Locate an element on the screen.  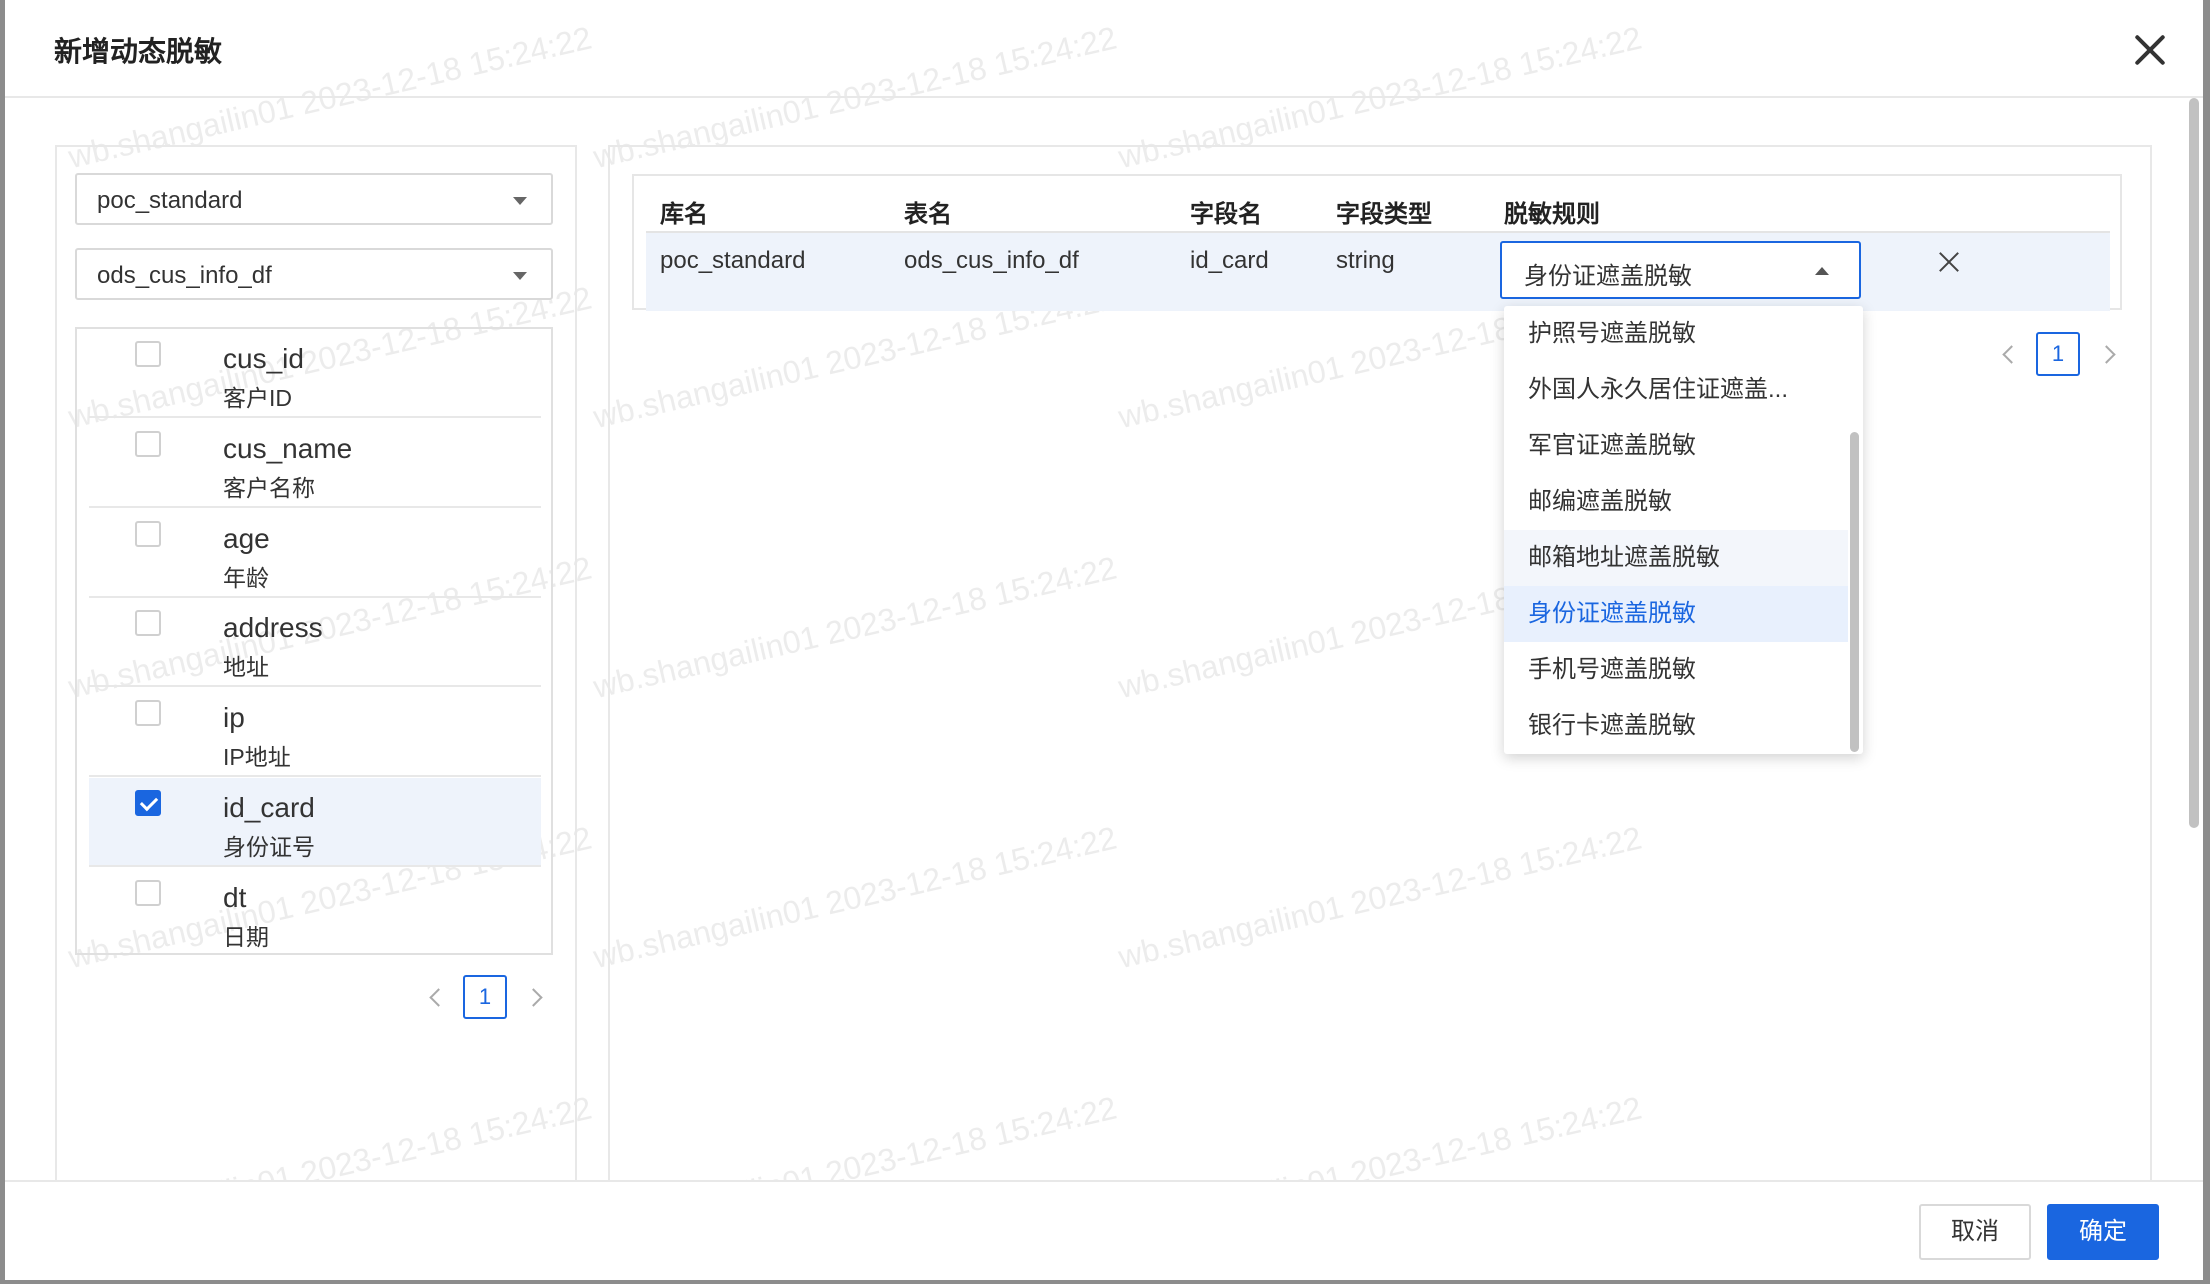
left-pagination: 1 is located at coordinates (485, 997).